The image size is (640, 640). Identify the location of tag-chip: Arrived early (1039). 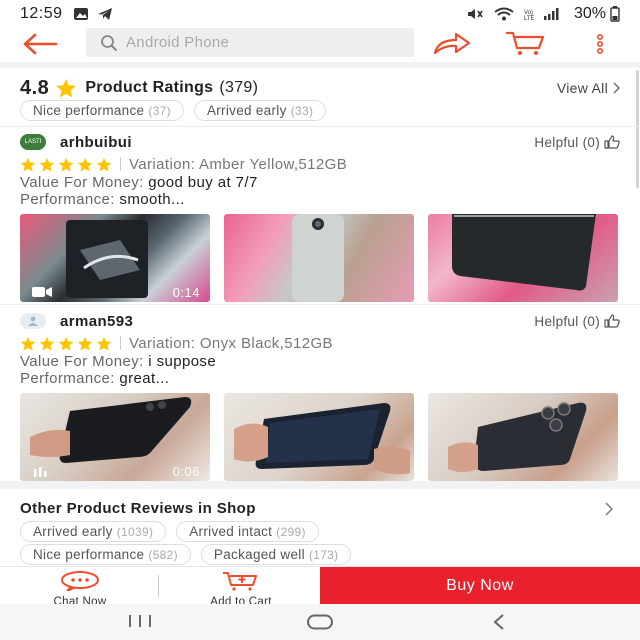
(93, 531).